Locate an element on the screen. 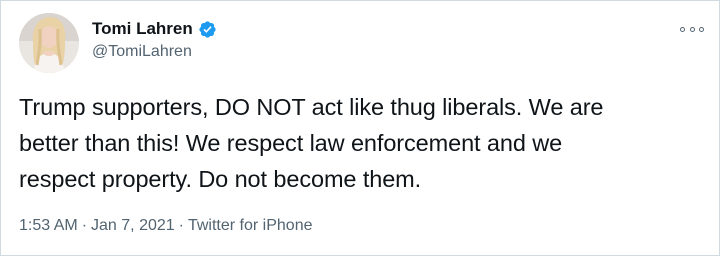 Image resolution: width=720 pixels, height=256 pixels. avatar is located at coordinates (49, 43).